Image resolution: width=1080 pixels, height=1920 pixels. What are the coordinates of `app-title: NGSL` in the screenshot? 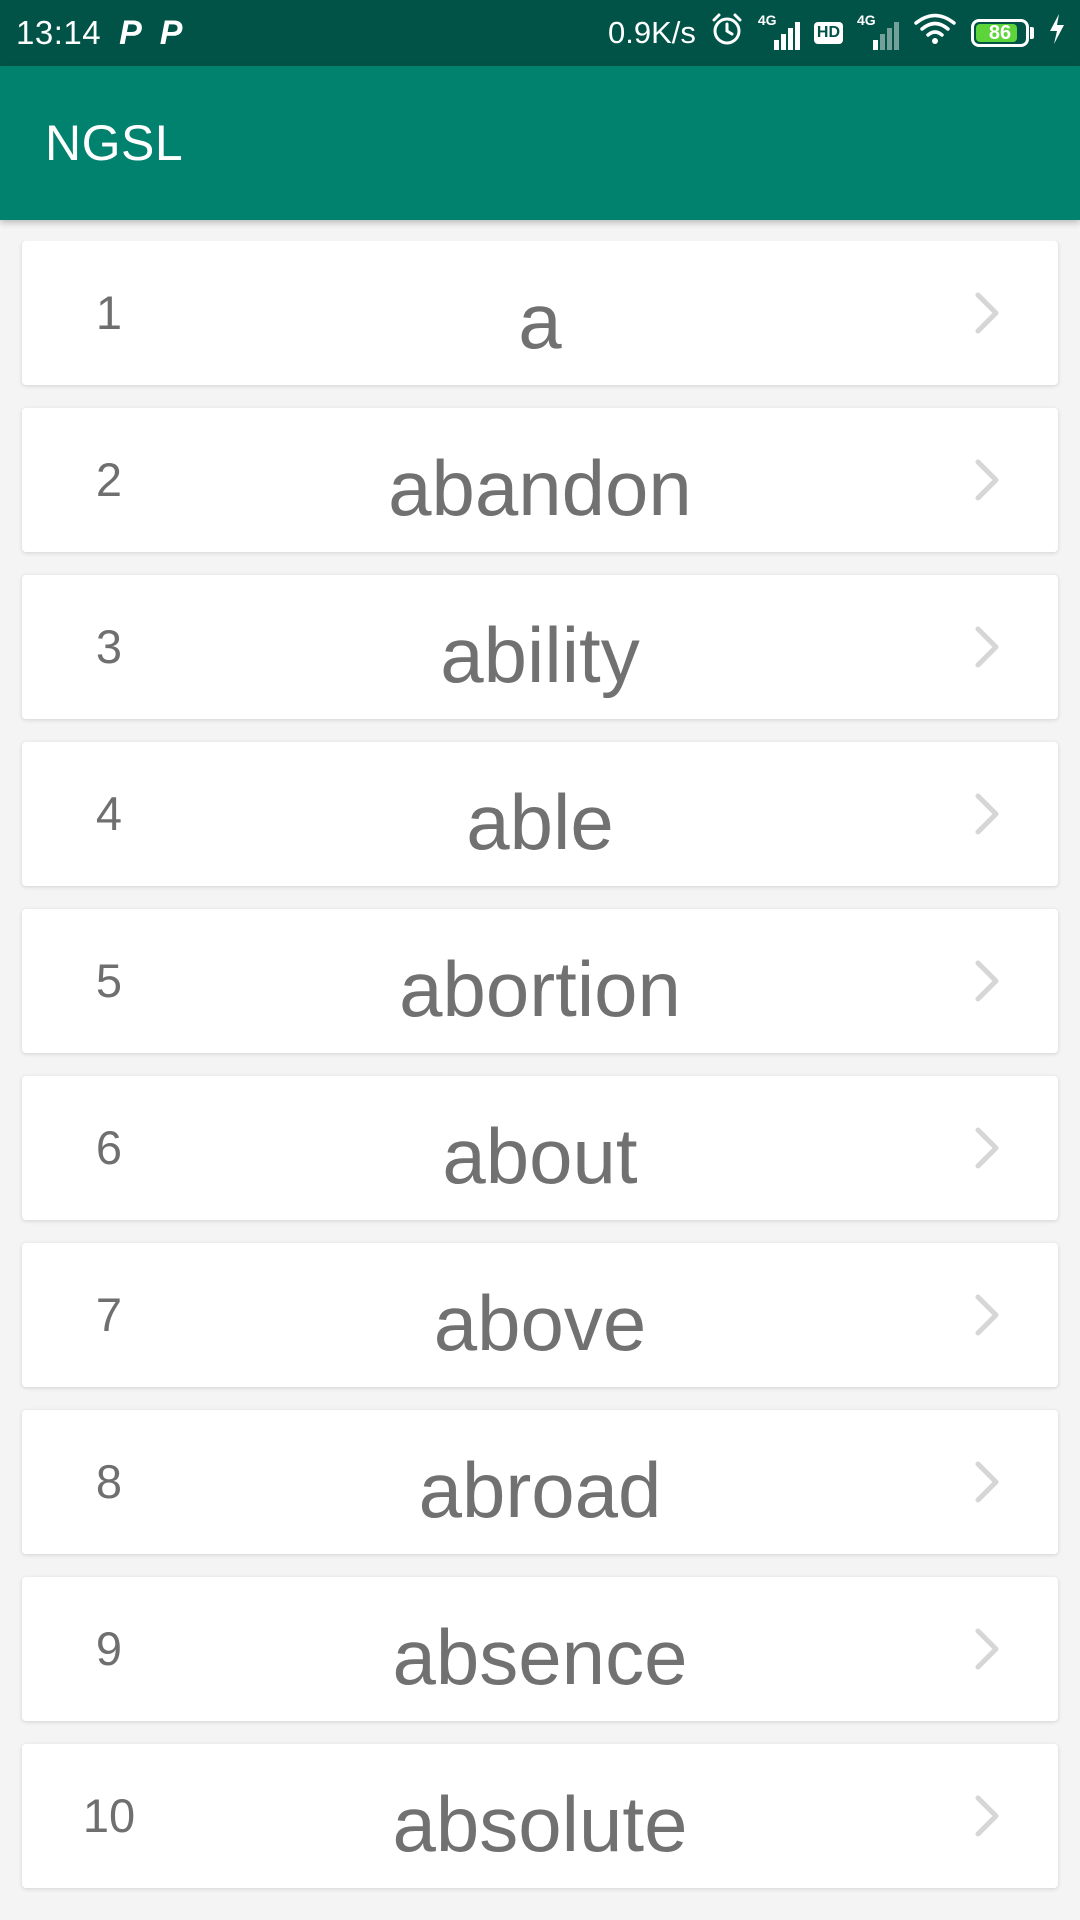 It's located at (114, 143).